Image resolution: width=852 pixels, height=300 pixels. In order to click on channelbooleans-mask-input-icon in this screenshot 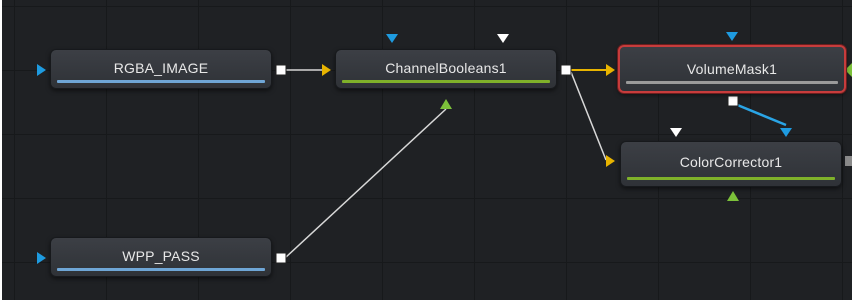, I will do `click(446, 104)`.